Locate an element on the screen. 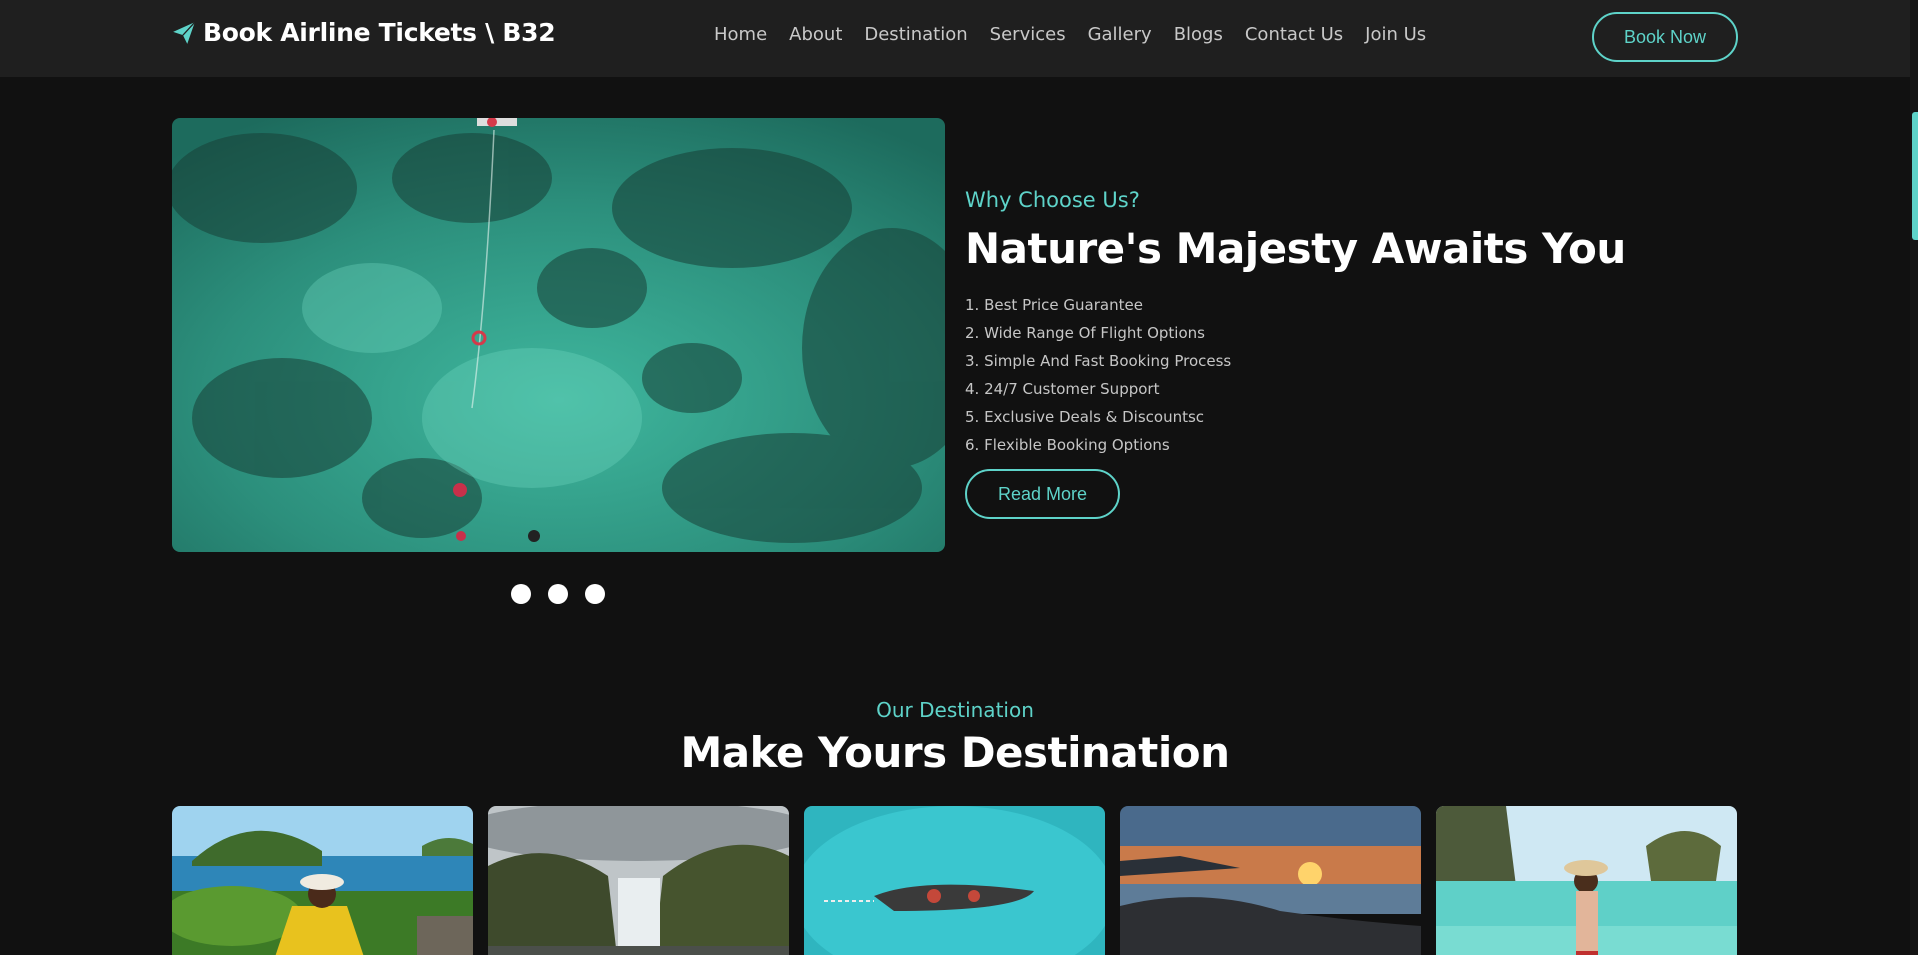  scrollbar is located at coordinates (1914, 477).